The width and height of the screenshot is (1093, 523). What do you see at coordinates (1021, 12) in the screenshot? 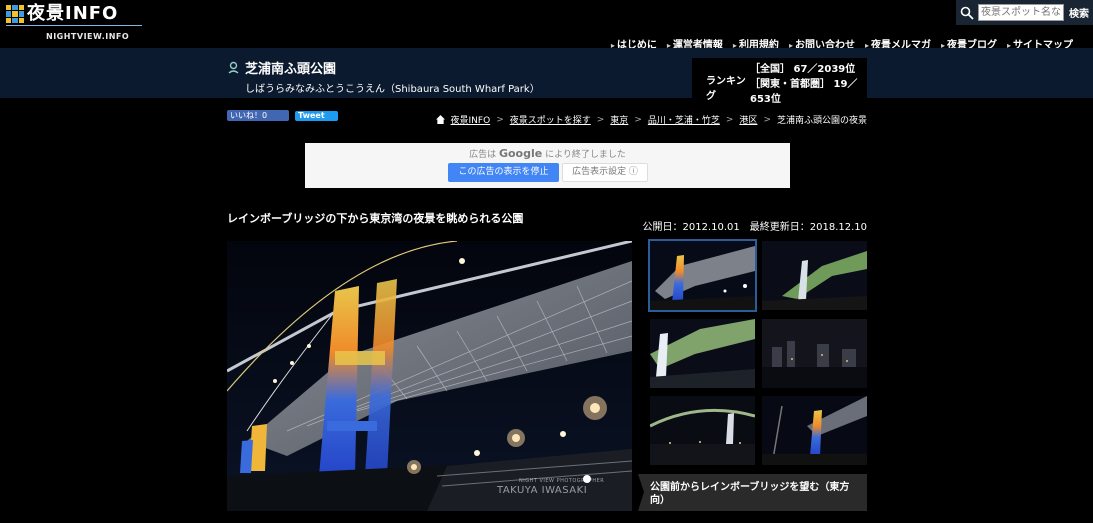
I see `search-input` at bounding box center [1021, 12].